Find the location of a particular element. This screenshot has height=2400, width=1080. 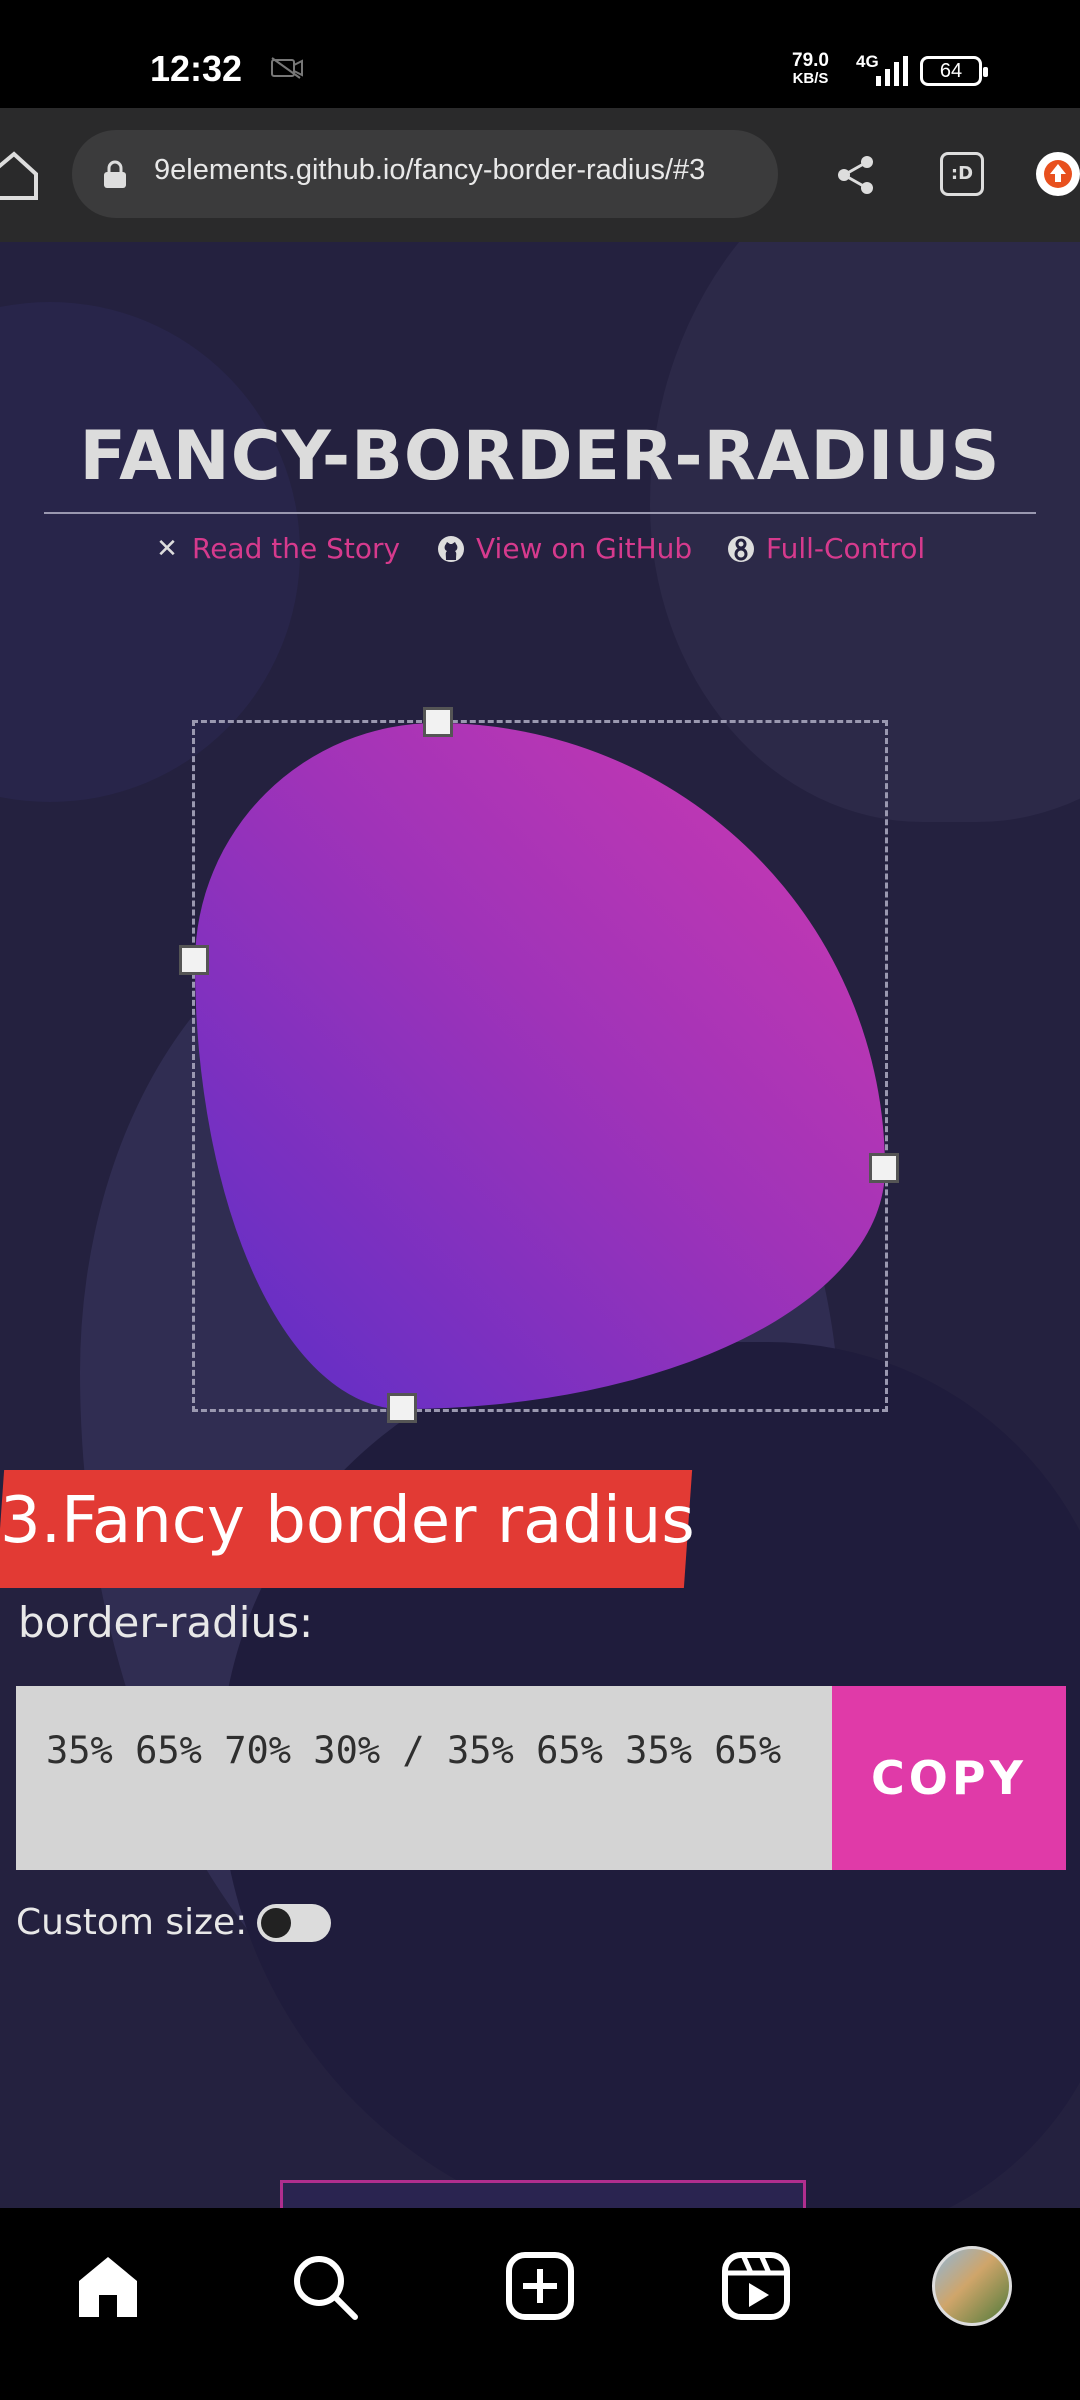

story-icon: ✕ is located at coordinates (167, 548).